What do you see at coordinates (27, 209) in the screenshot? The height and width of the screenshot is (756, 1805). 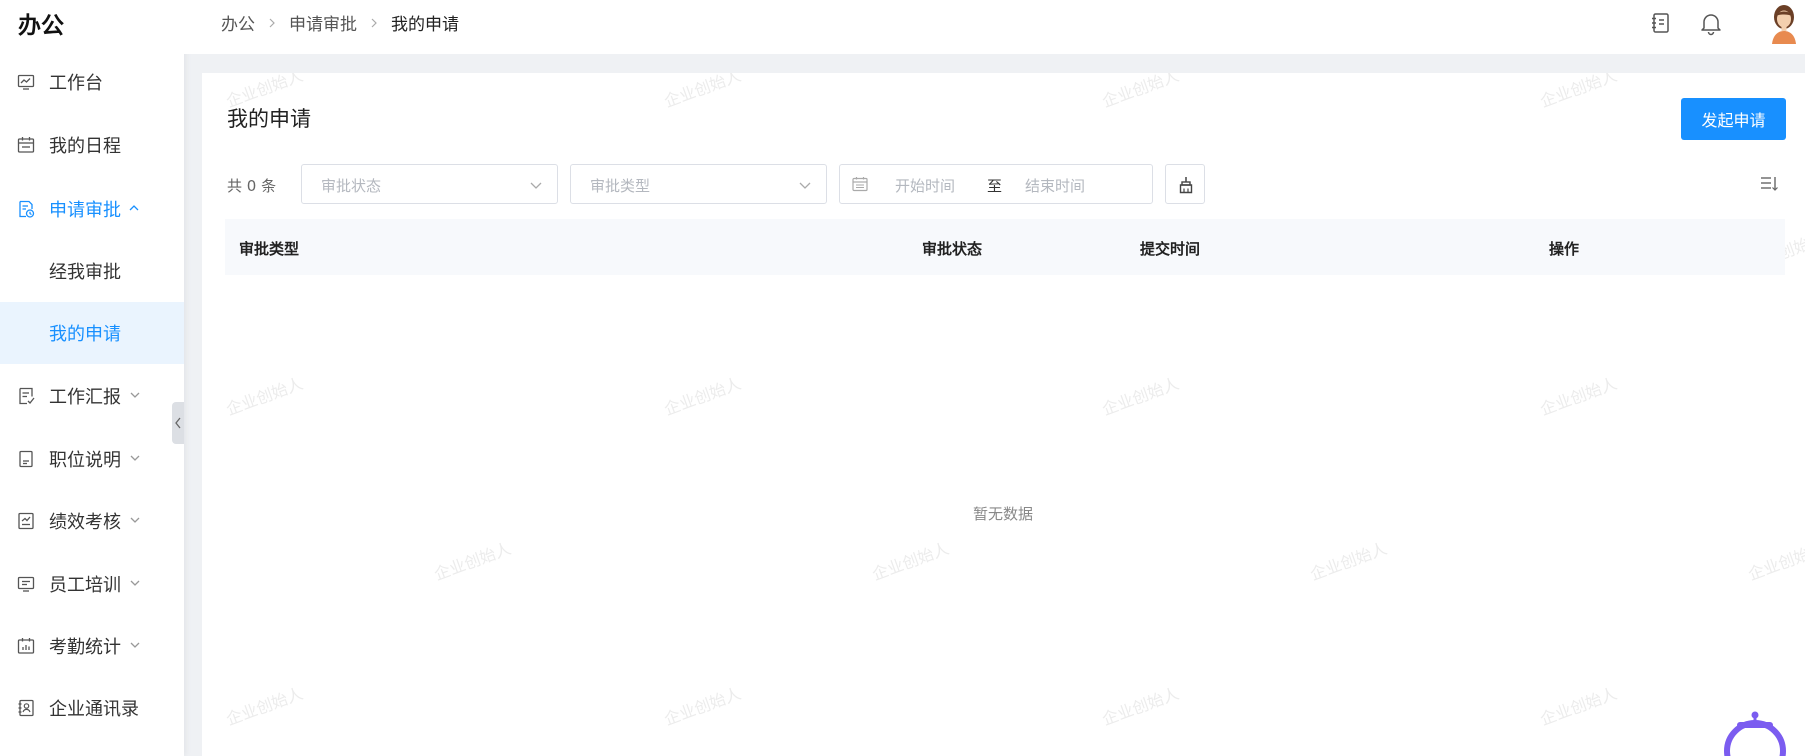 I see `approval-doc-icon` at bounding box center [27, 209].